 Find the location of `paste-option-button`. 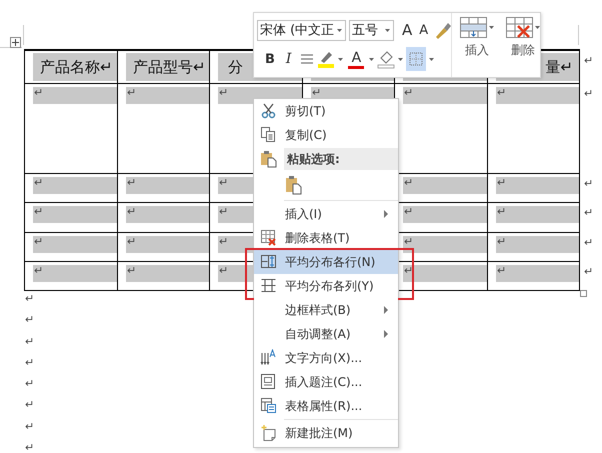

paste-option-button is located at coordinates (293, 185).